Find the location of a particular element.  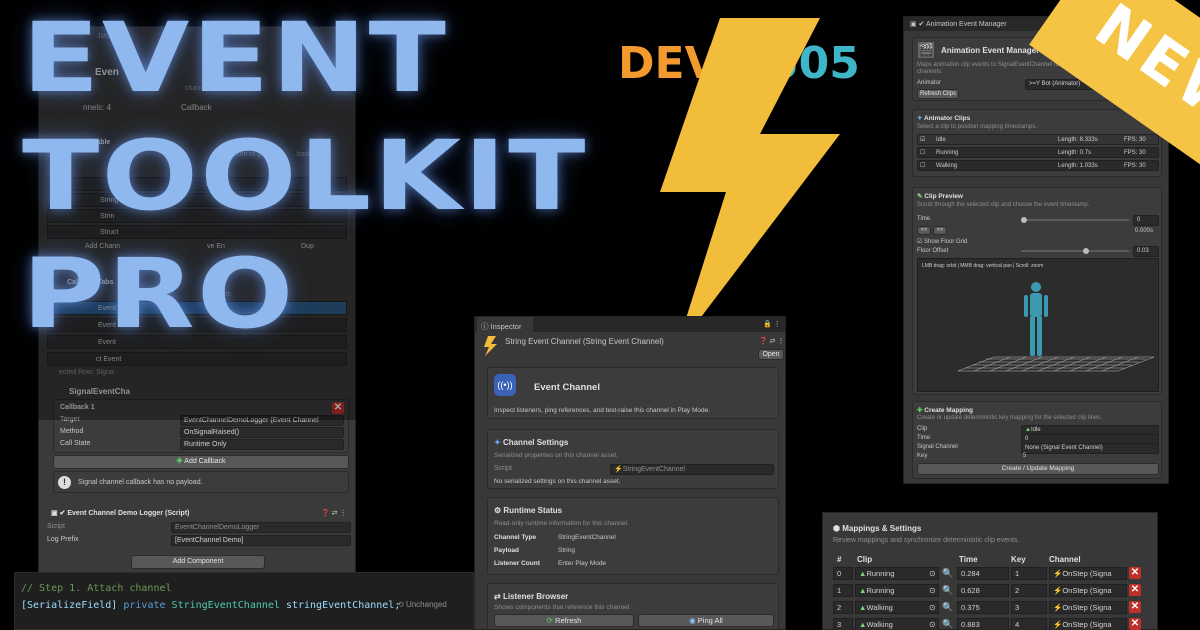

bolt-icon: ⚡ is located at coordinates (1058, 607).